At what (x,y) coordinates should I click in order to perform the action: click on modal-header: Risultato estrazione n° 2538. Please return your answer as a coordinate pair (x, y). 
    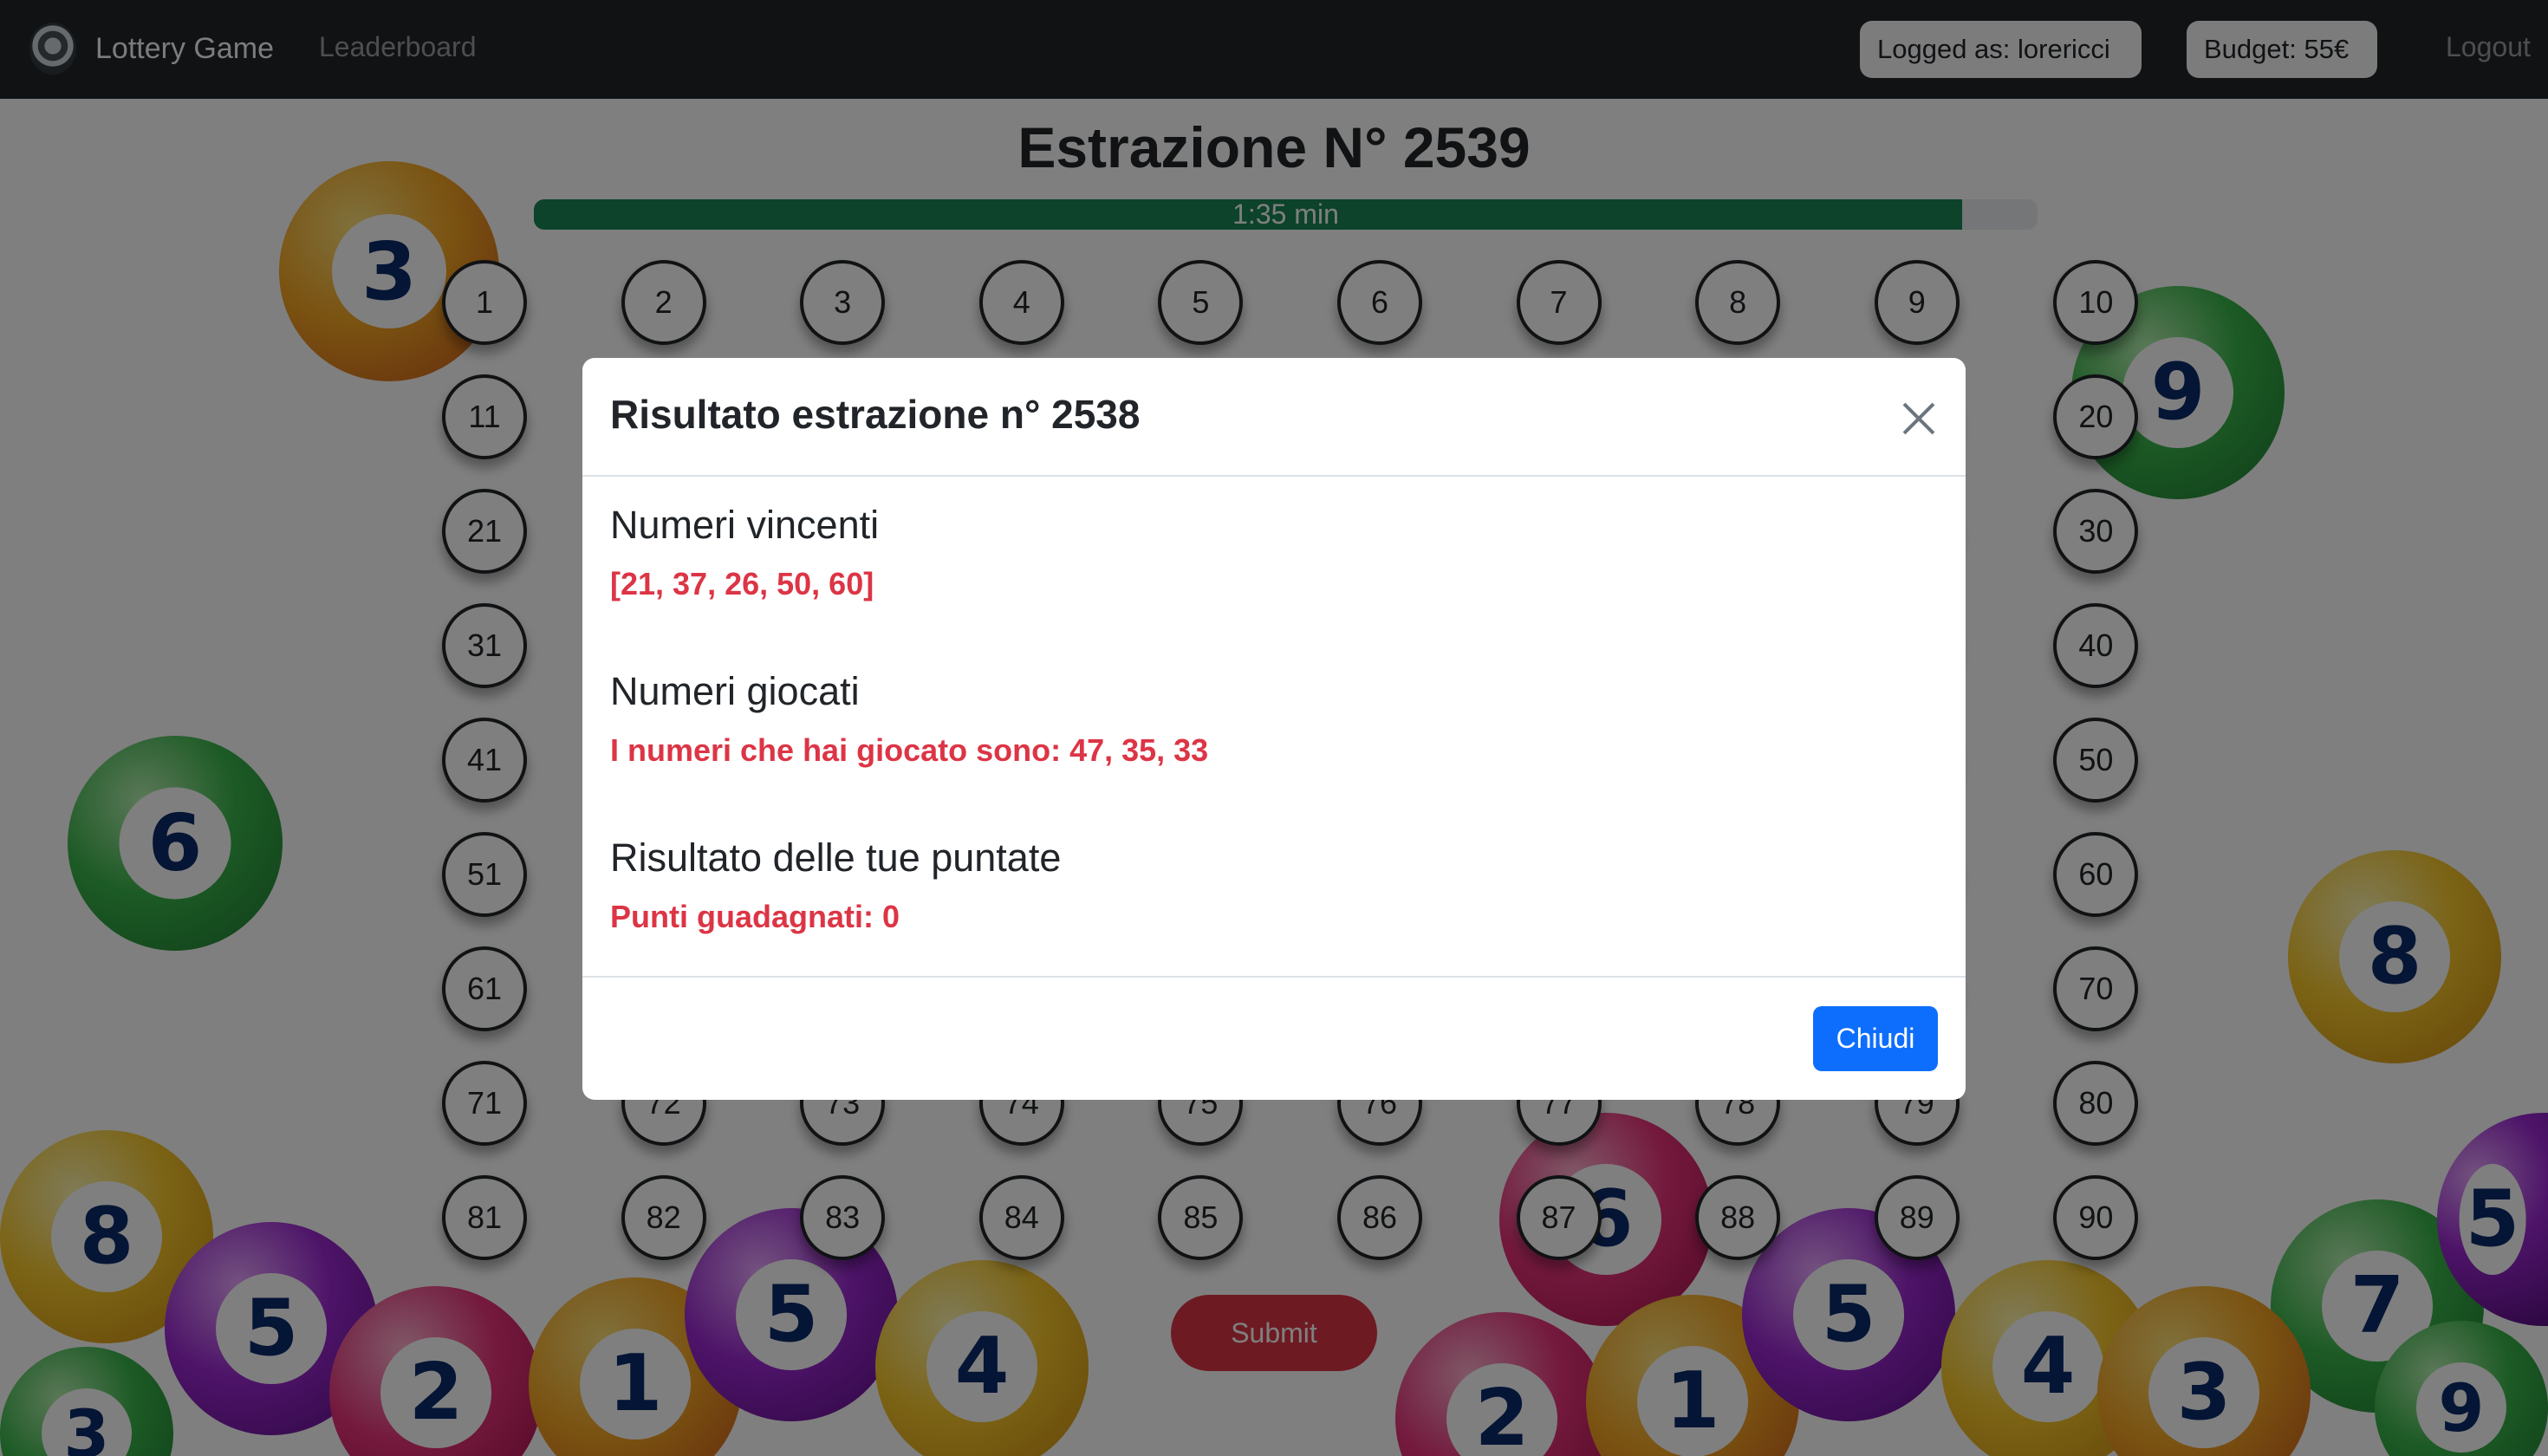
    Looking at the image, I should click on (1274, 417).